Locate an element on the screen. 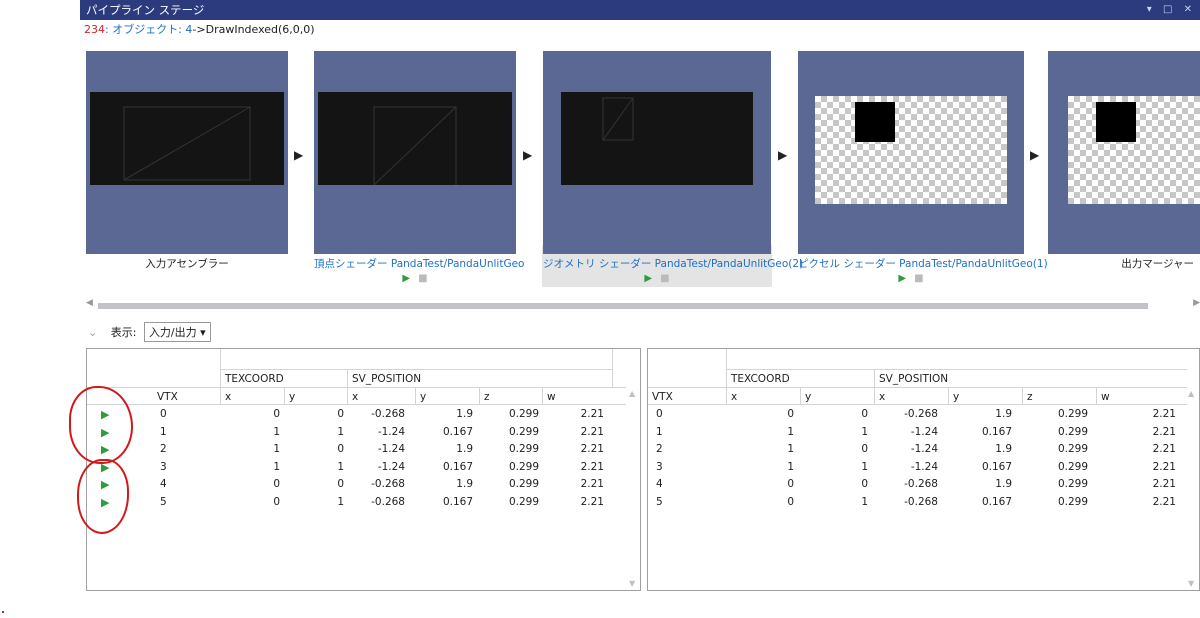 The width and height of the screenshot is (1200, 618). table-row: ▶ 0 0 0 -0.268 1.9 0.299 2.21 is located at coordinates (356, 414).